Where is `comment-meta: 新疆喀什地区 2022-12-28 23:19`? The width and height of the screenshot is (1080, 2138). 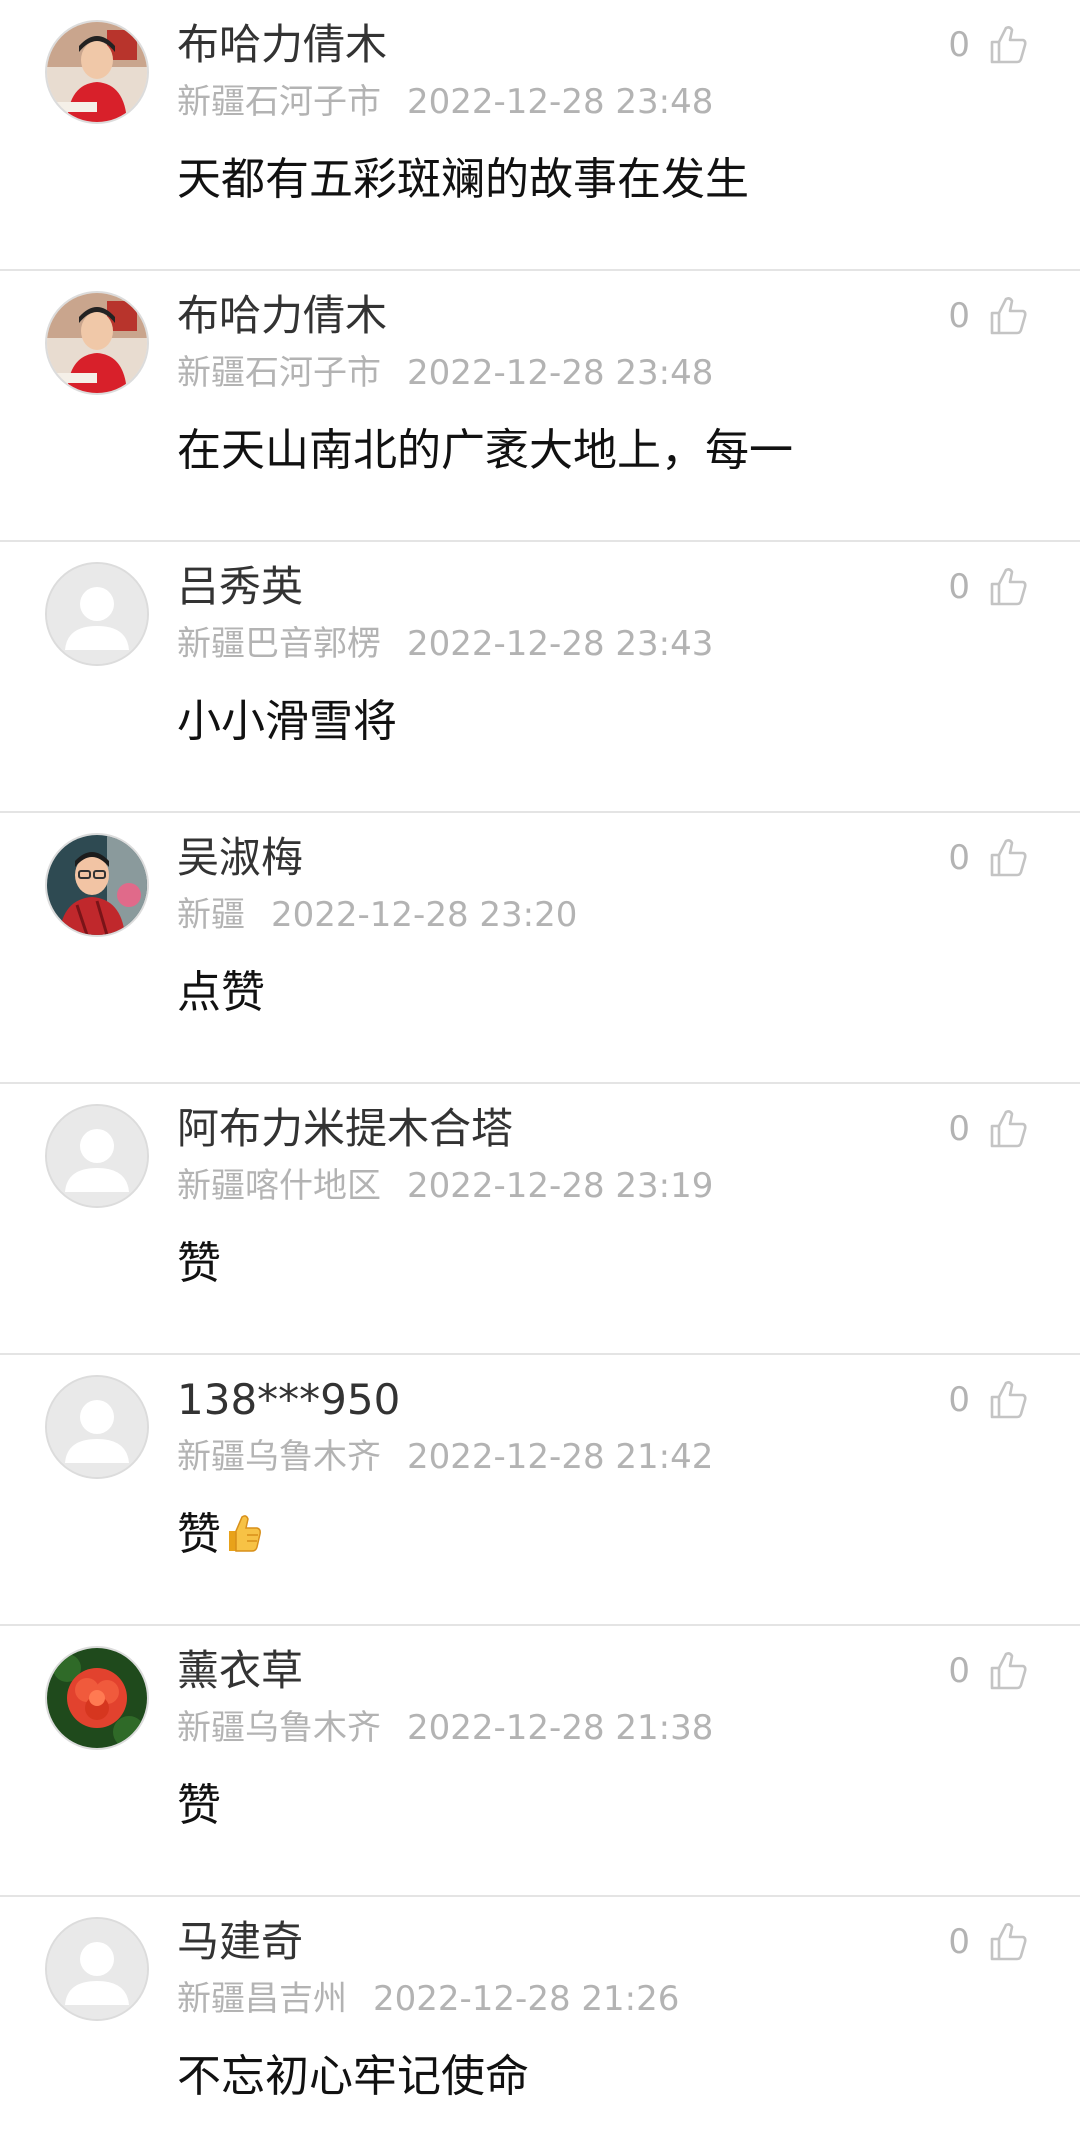 comment-meta: 新疆喀什地区 2022-12-28 23:19 is located at coordinates (445, 1186).